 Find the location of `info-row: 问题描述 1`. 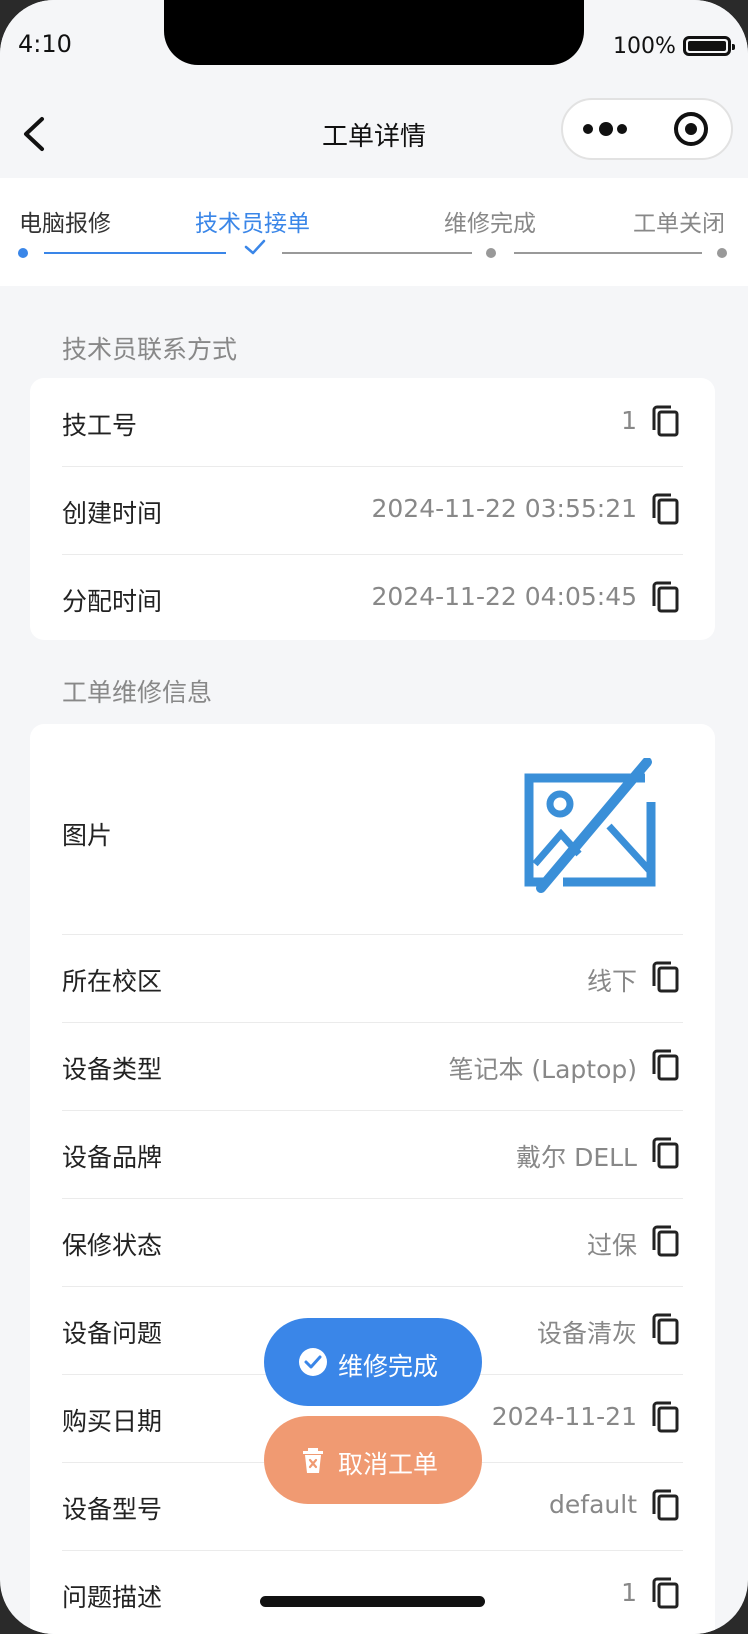

info-row: 问题描述 1 is located at coordinates (372, 1592).